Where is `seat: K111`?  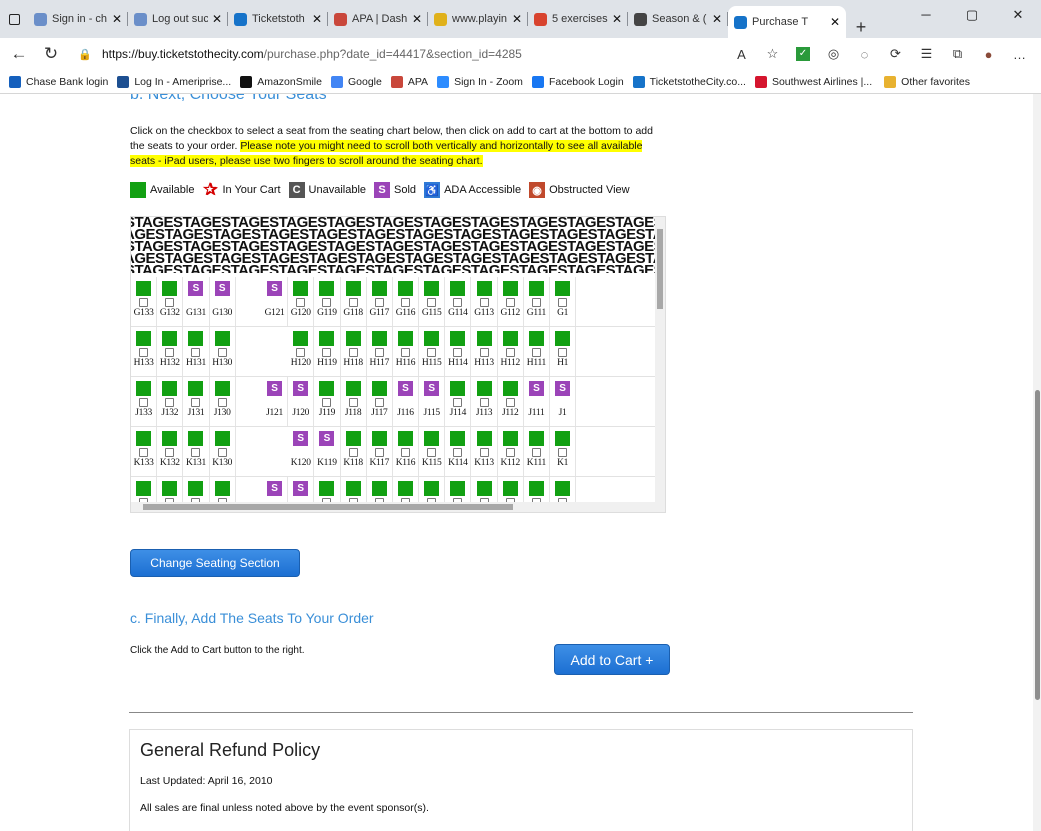 seat: K111 is located at coordinates (537, 451).